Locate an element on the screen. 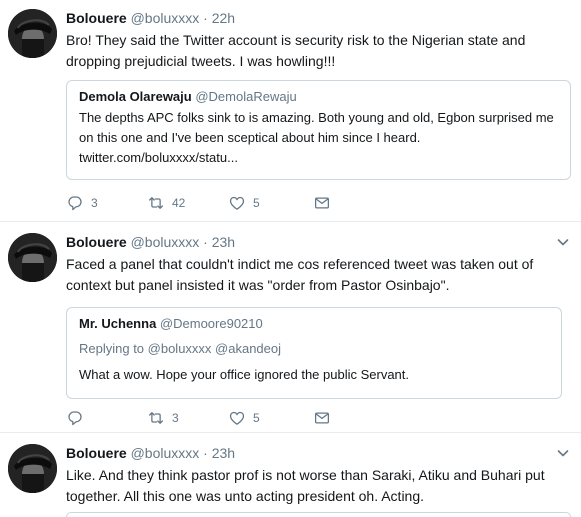 The image size is (581, 517). retweet-count: 3 is located at coordinates (175, 418).